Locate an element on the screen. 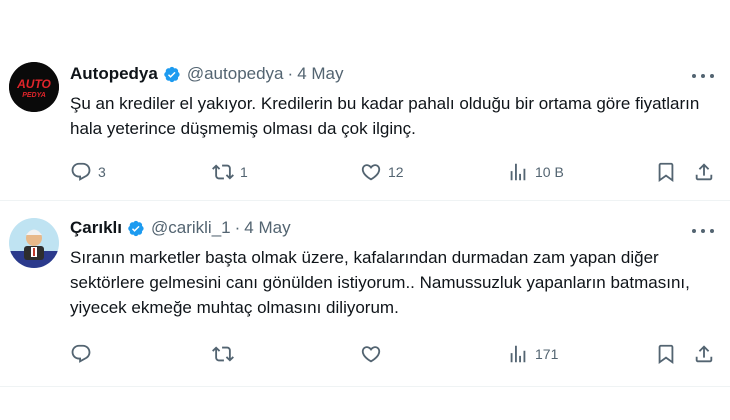 This screenshot has width=730, height=420. views-button: 10 B is located at coordinates (535, 172).